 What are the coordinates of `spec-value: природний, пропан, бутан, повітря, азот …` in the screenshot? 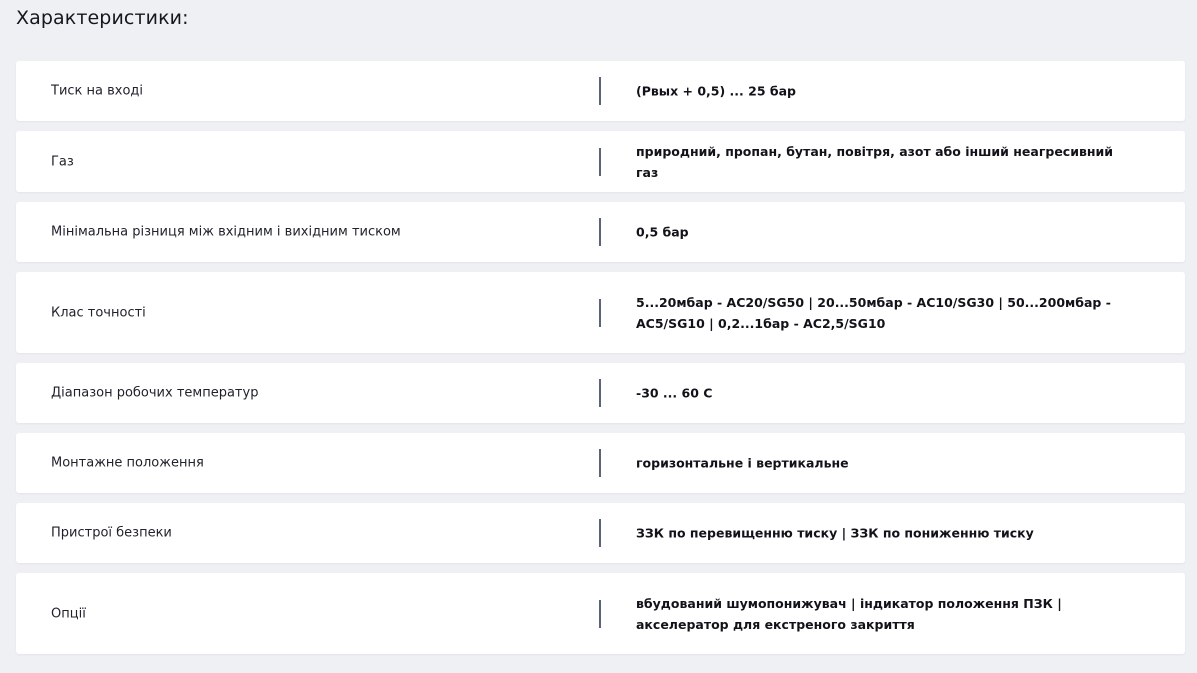 It's located at (875, 161).